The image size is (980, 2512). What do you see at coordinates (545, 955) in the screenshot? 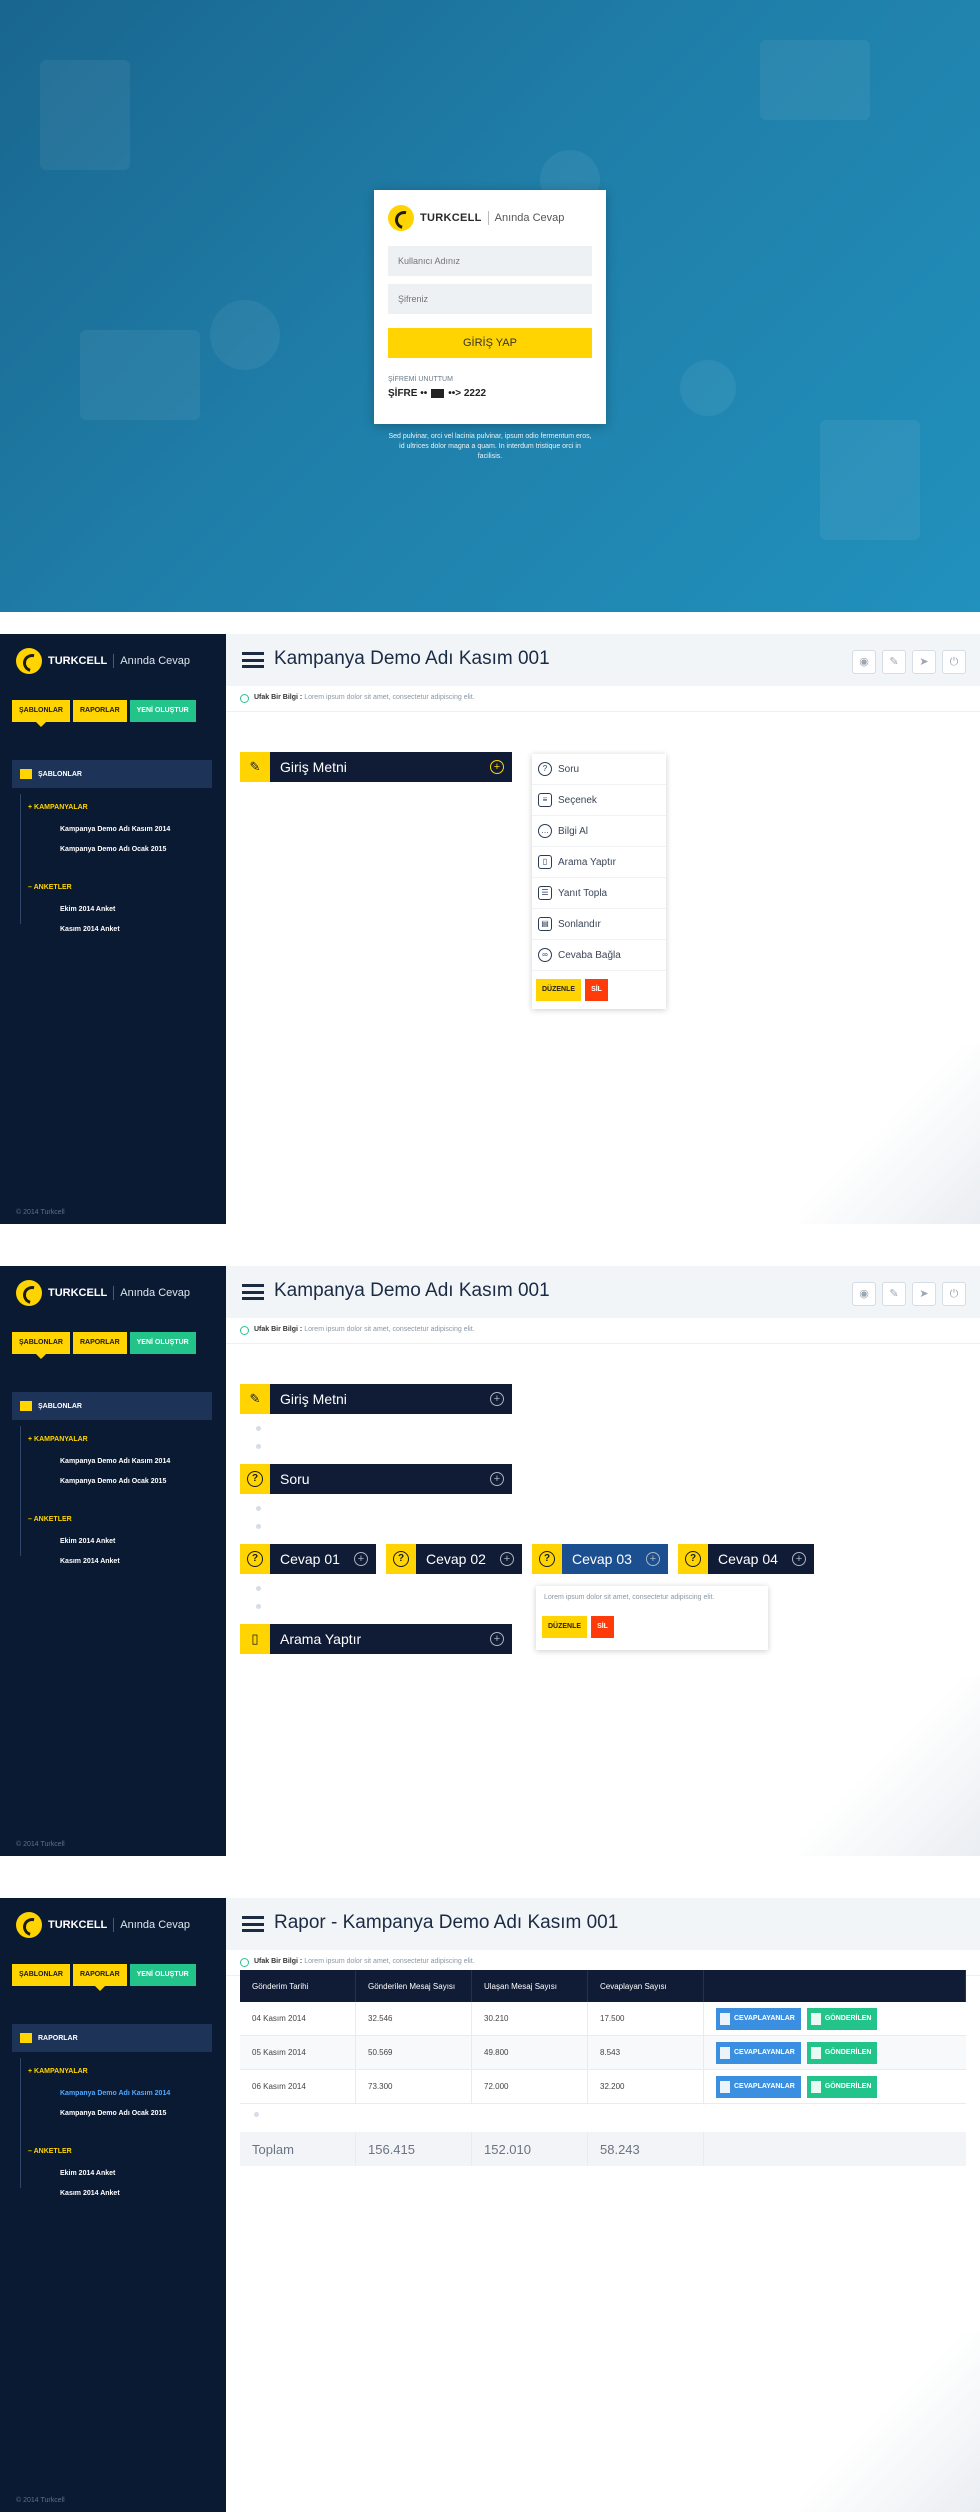
I see `link-icon: ∞` at bounding box center [545, 955].